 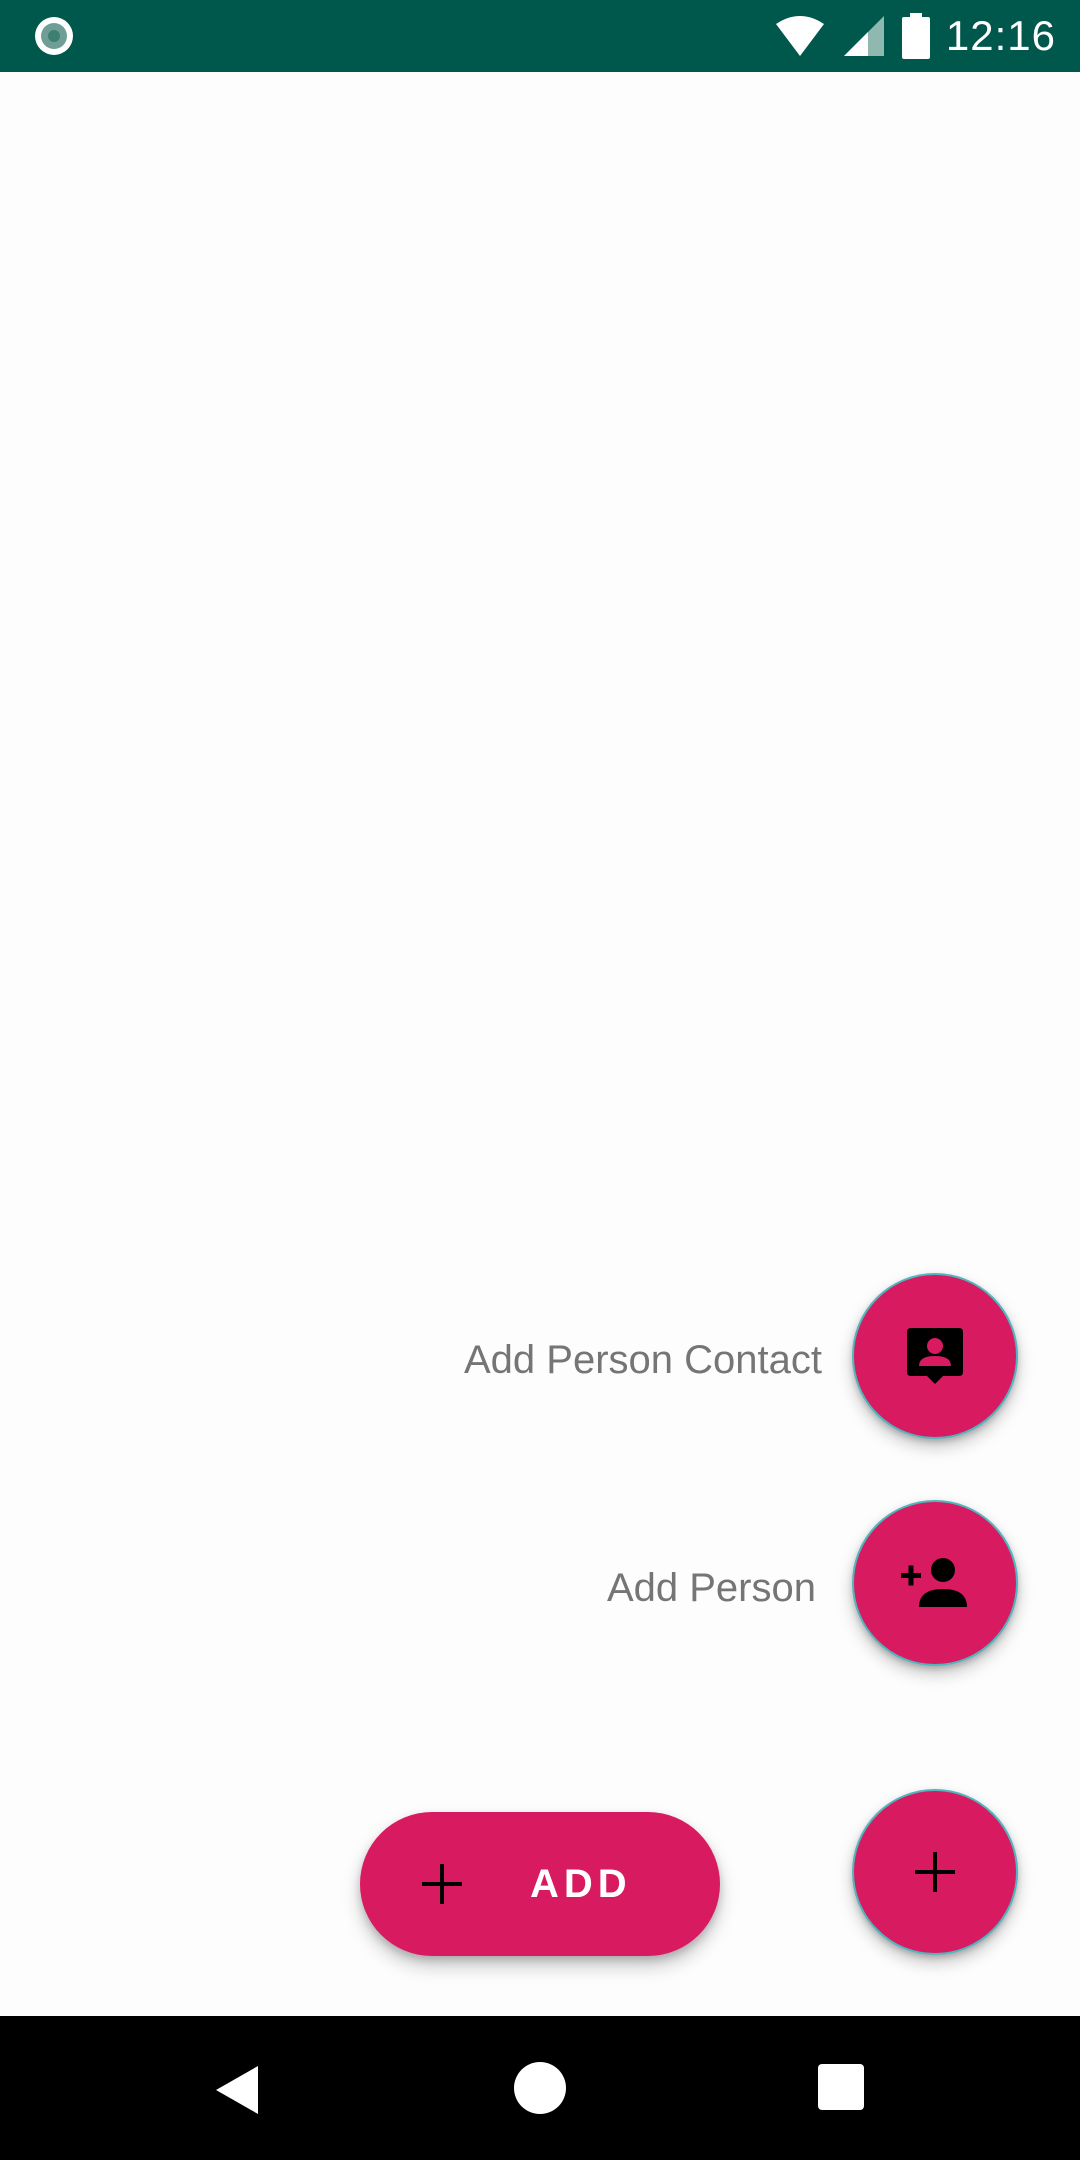 I want to click on battery-icon, so click(x=915, y=36).